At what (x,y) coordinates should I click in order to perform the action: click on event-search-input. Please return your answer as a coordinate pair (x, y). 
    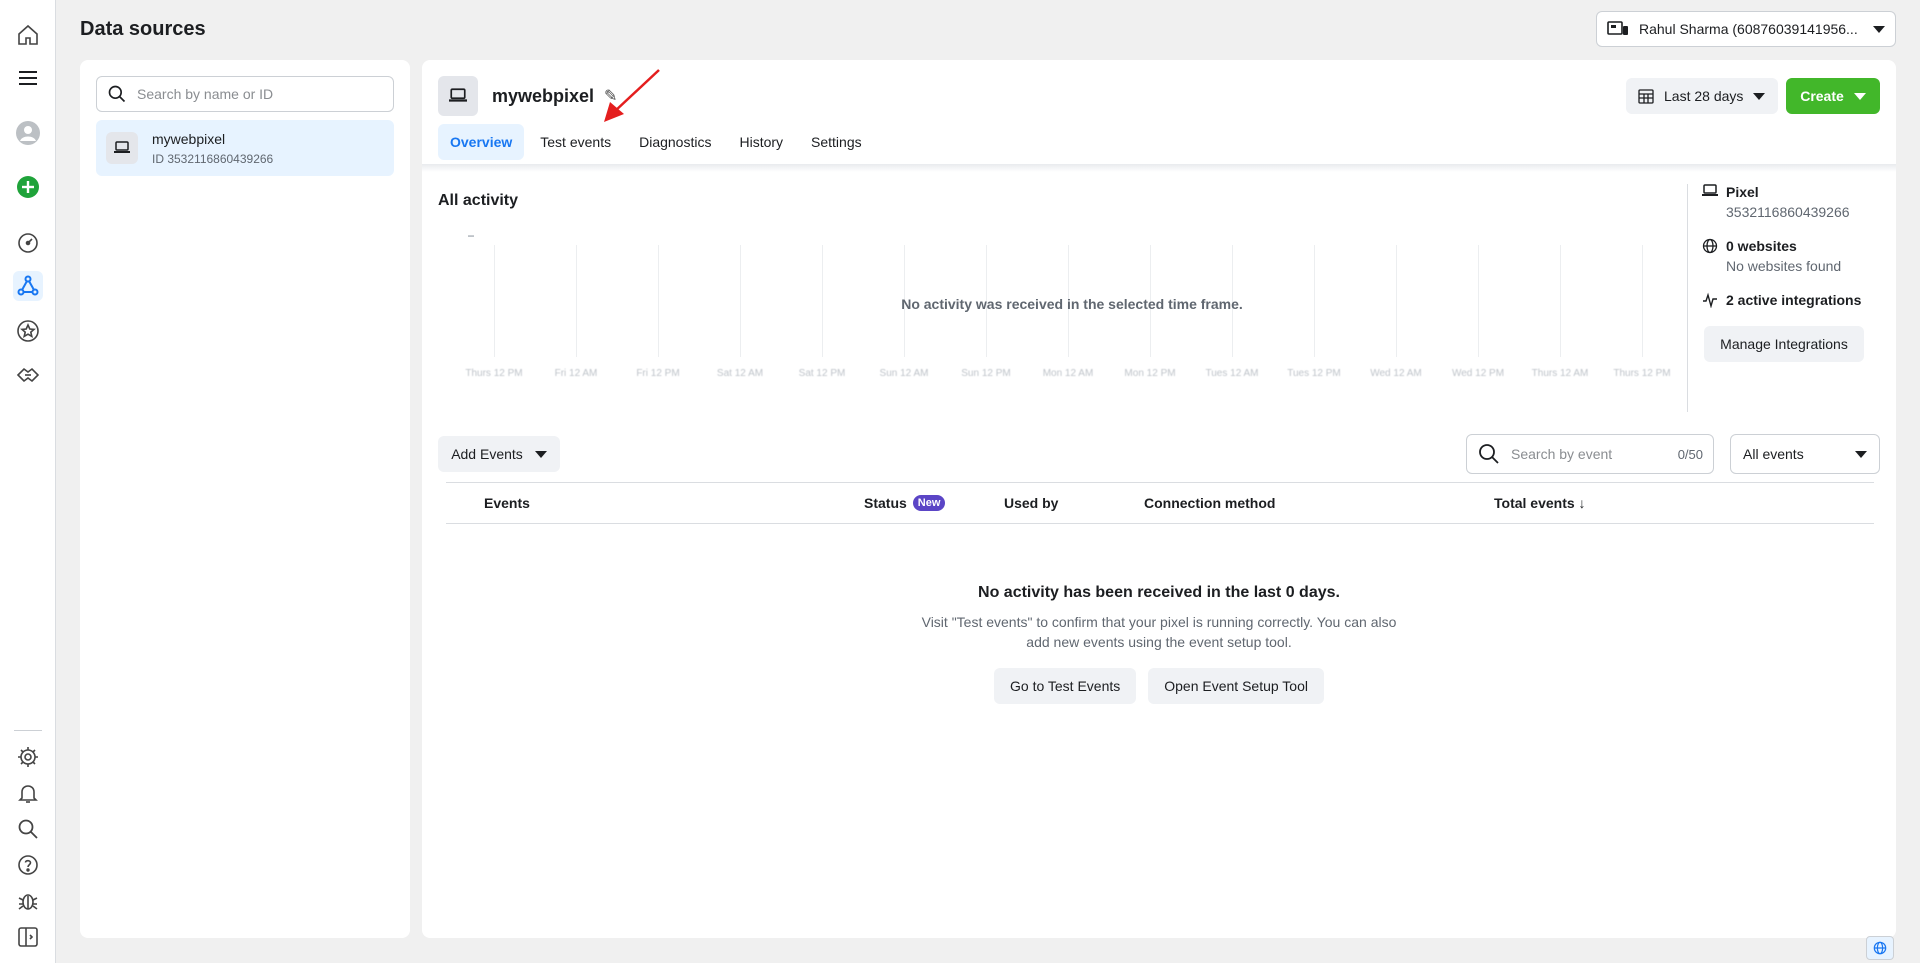
    Looking at the image, I should click on (1589, 454).